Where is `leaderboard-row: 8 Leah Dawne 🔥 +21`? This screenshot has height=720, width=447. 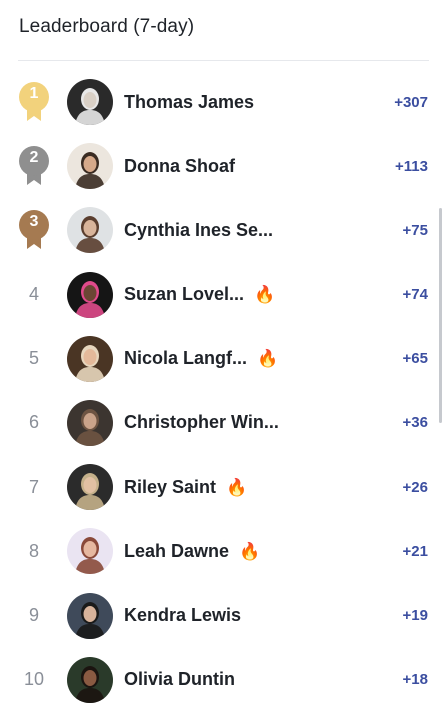
leaderboard-row: 8 Leah Dawne 🔥 +21 is located at coordinates (223, 551).